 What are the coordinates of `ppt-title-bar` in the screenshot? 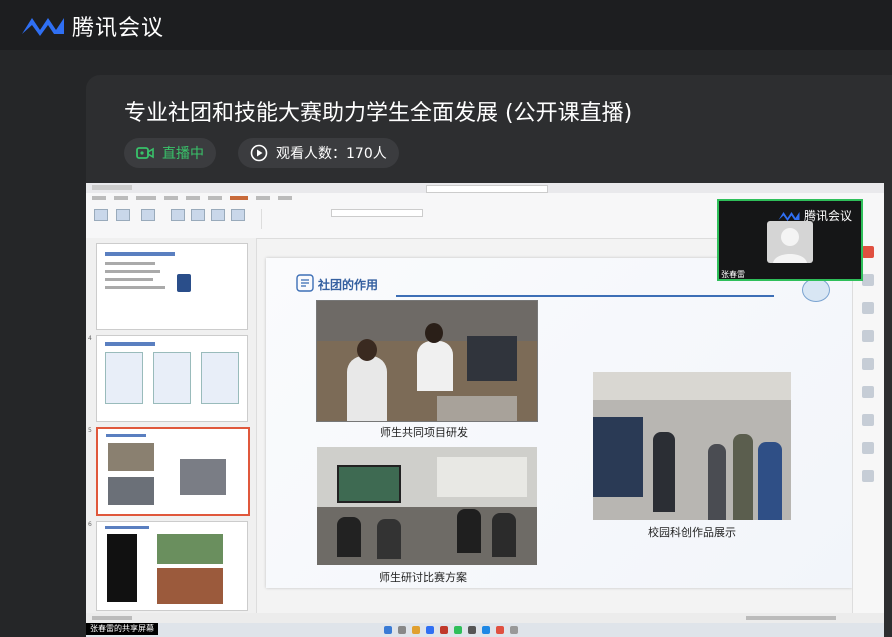 It's located at (485, 188).